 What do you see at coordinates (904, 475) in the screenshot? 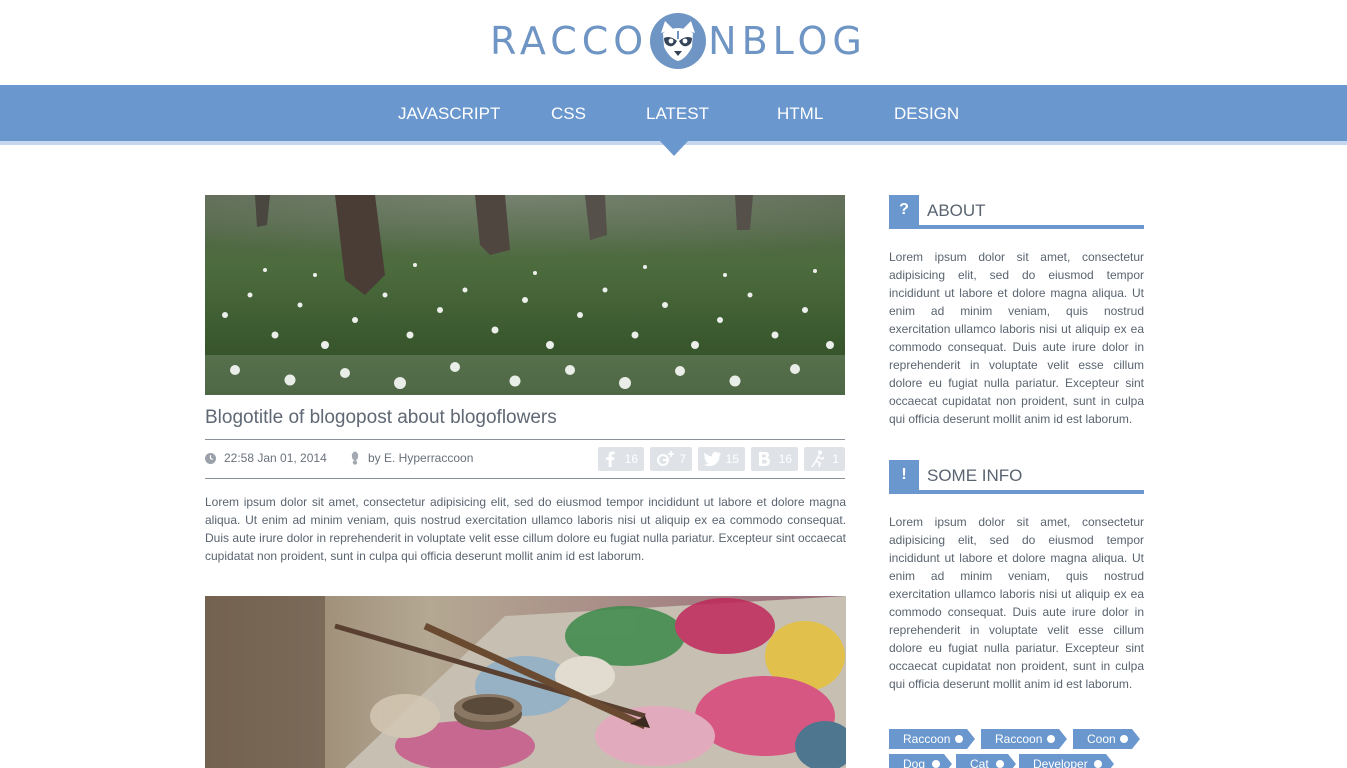
I see `exclamation-icon: !` at bounding box center [904, 475].